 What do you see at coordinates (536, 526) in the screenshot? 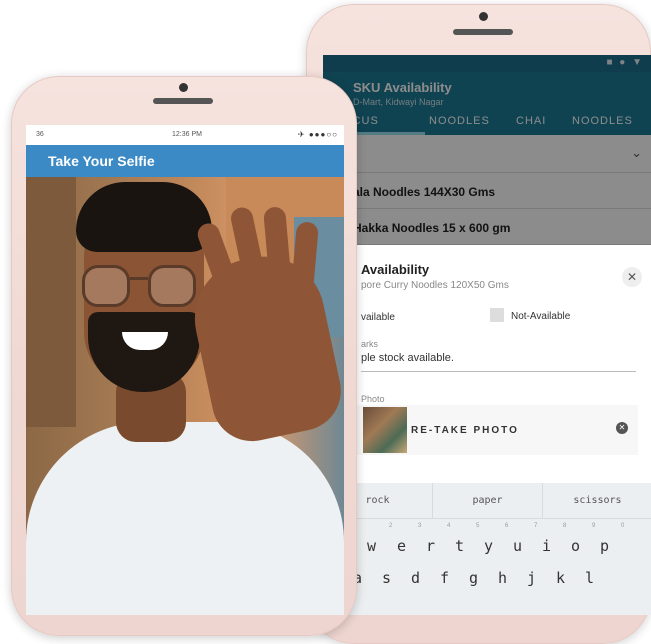
I see `key-hint: 7` at bounding box center [536, 526].